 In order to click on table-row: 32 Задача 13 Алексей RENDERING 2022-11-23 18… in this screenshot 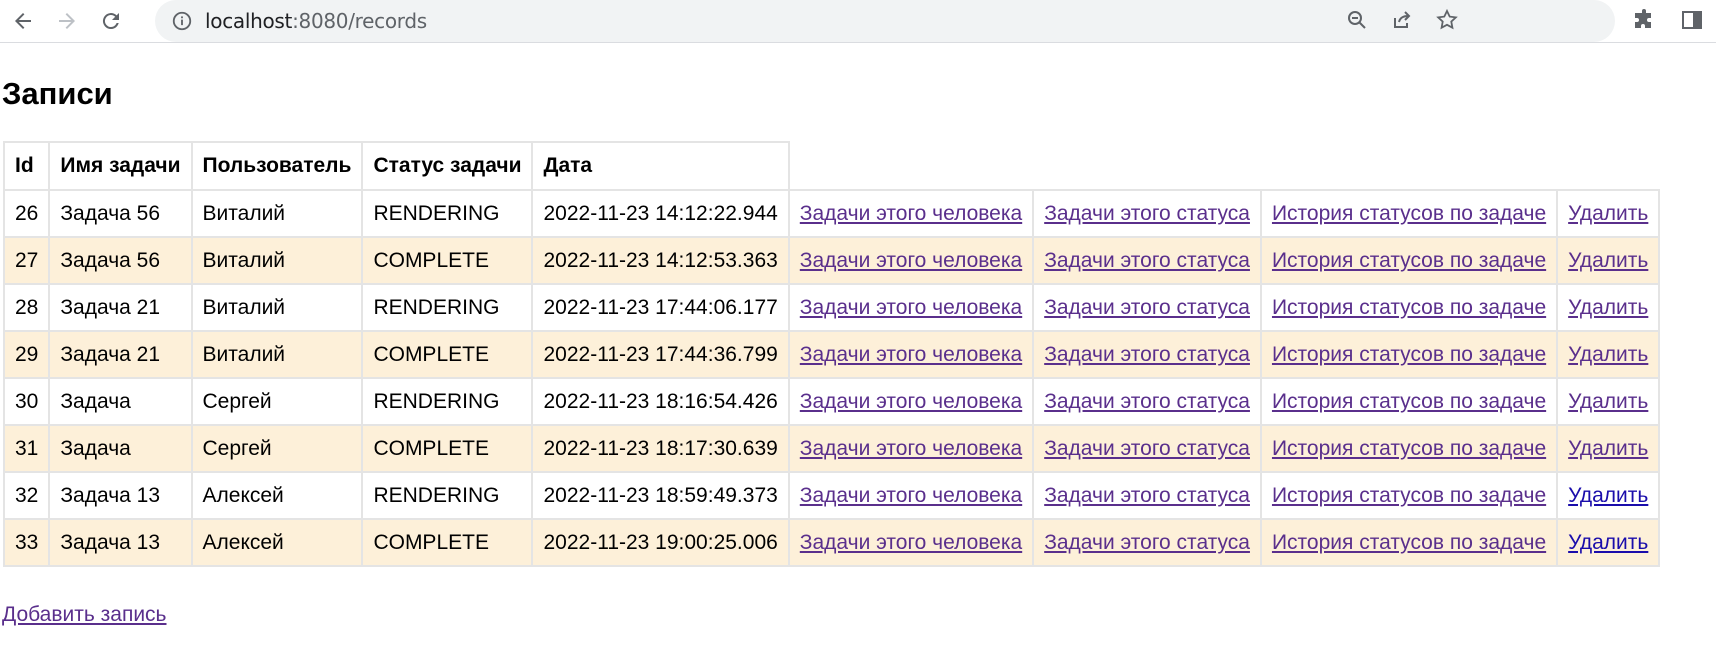, I will do `click(831, 495)`.